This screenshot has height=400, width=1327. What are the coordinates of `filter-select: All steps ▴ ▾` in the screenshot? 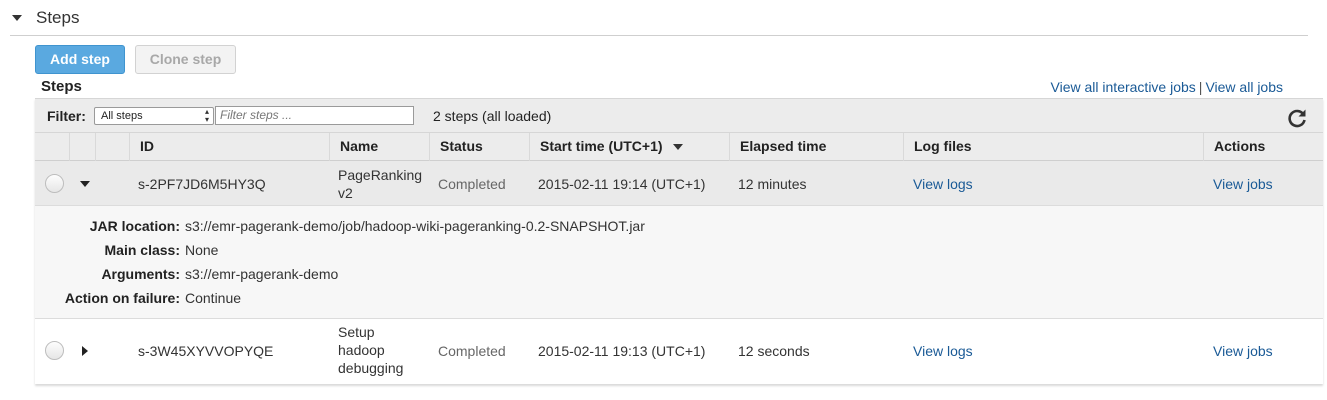 It's located at (154, 116).